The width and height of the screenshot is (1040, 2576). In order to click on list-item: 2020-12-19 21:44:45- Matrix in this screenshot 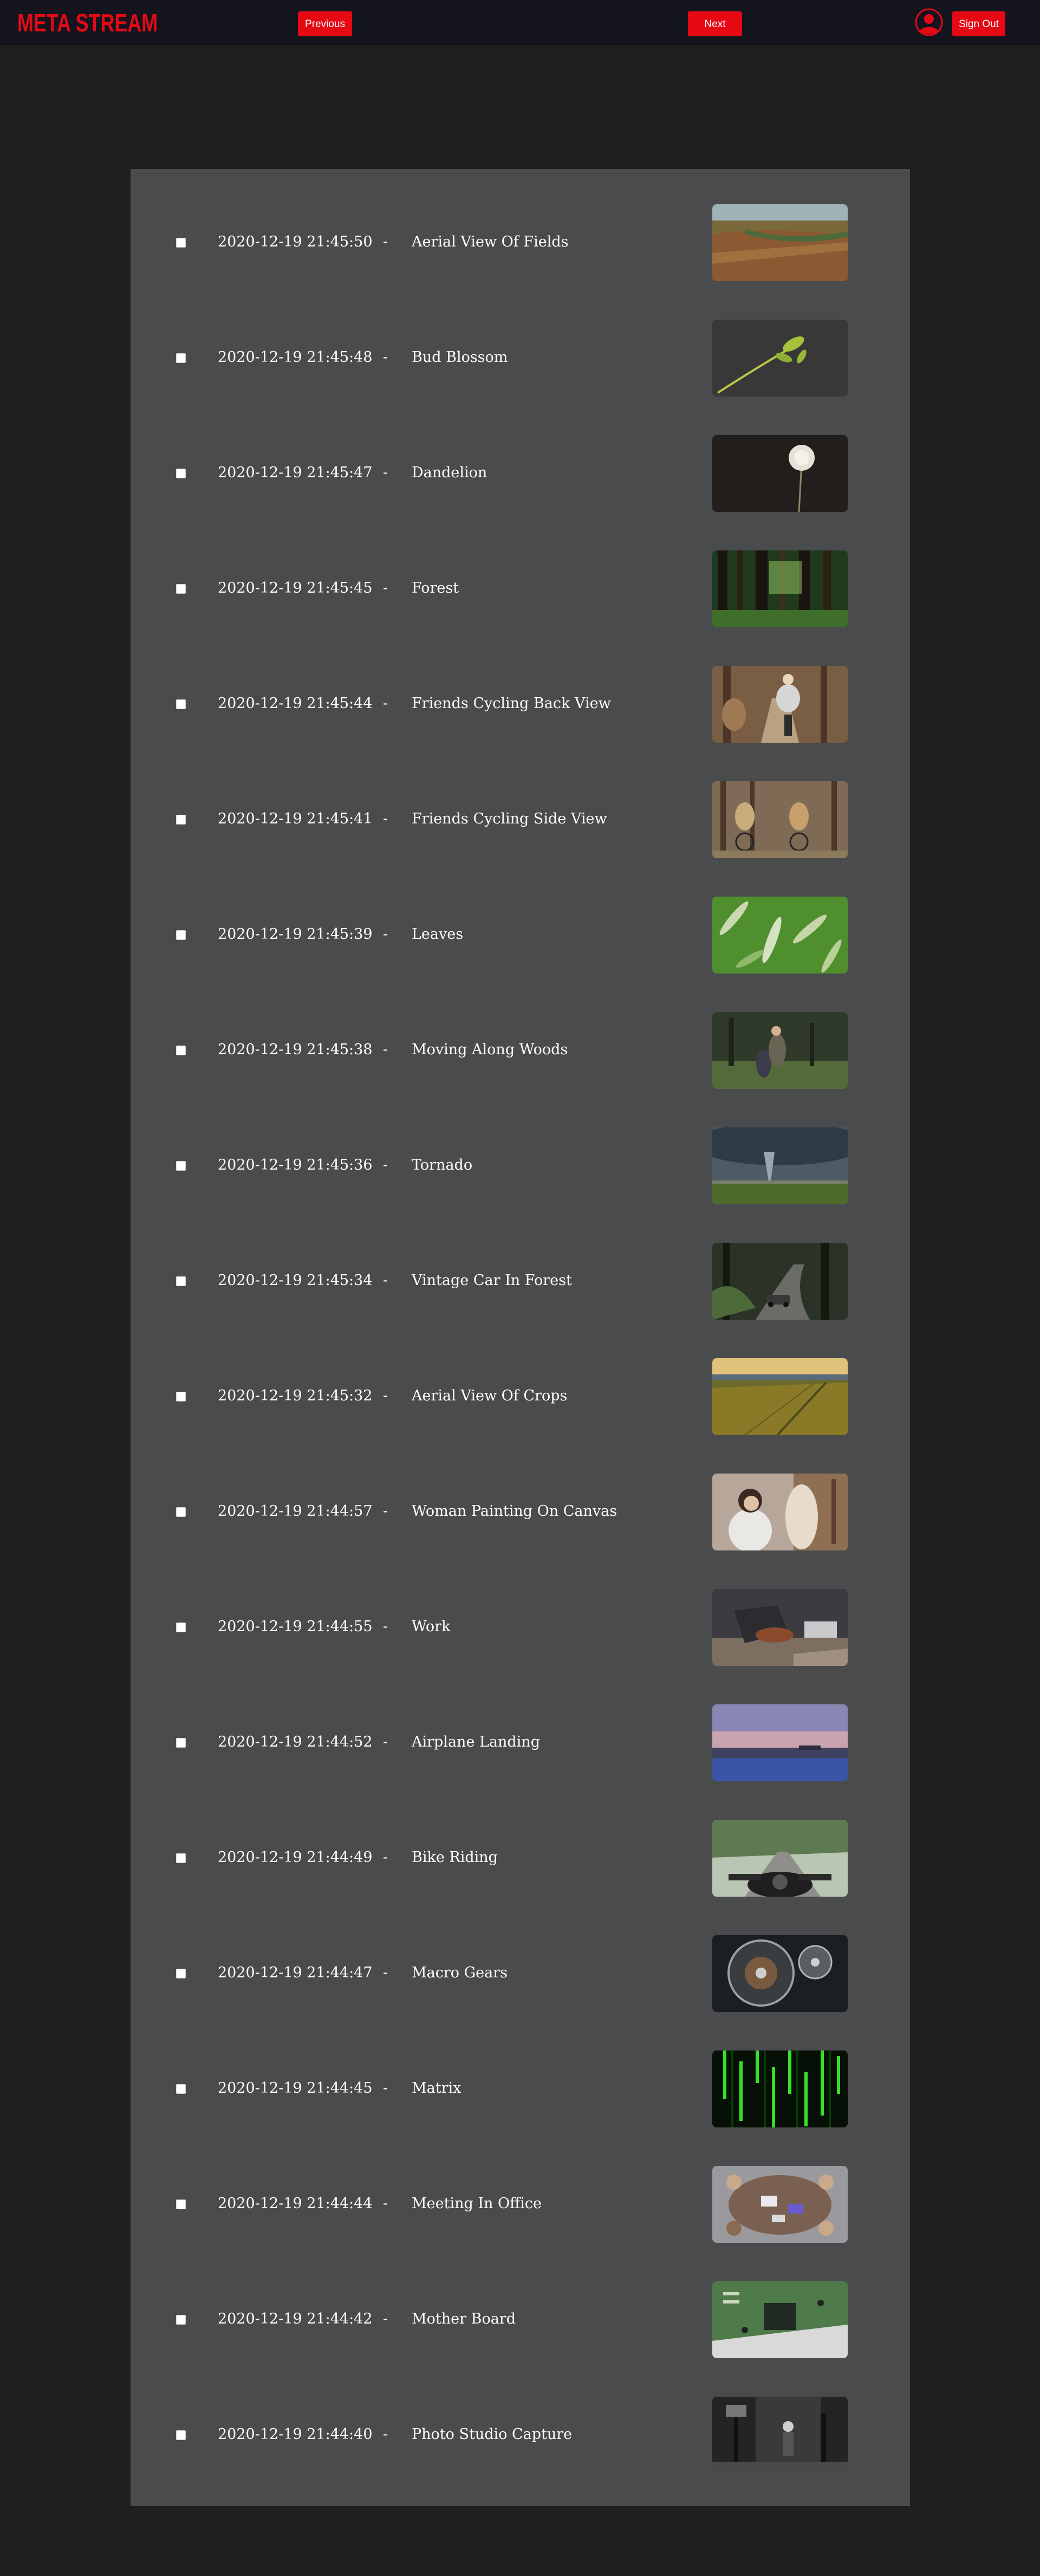, I will do `click(520, 2089)`.